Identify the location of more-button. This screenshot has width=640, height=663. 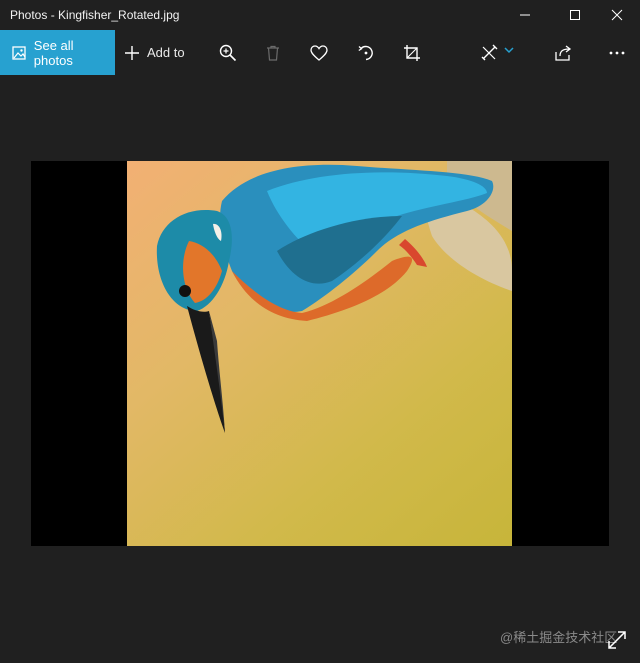
(617, 52).